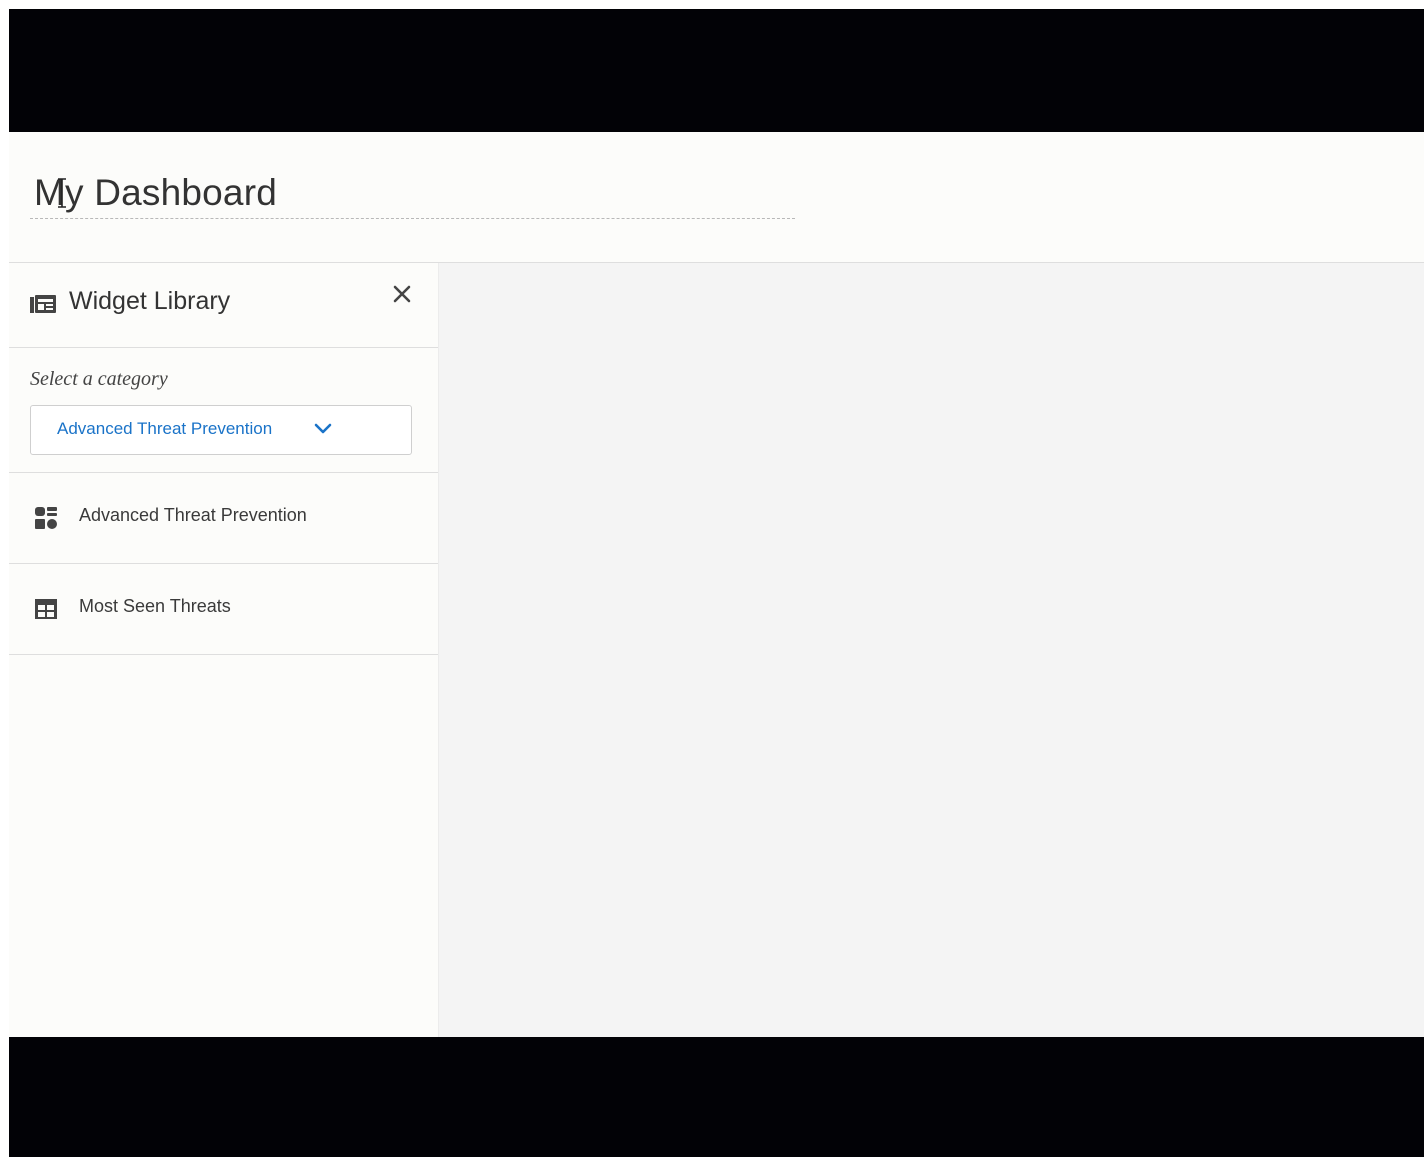  I want to click on frame-edge-top, so click(712, 4).